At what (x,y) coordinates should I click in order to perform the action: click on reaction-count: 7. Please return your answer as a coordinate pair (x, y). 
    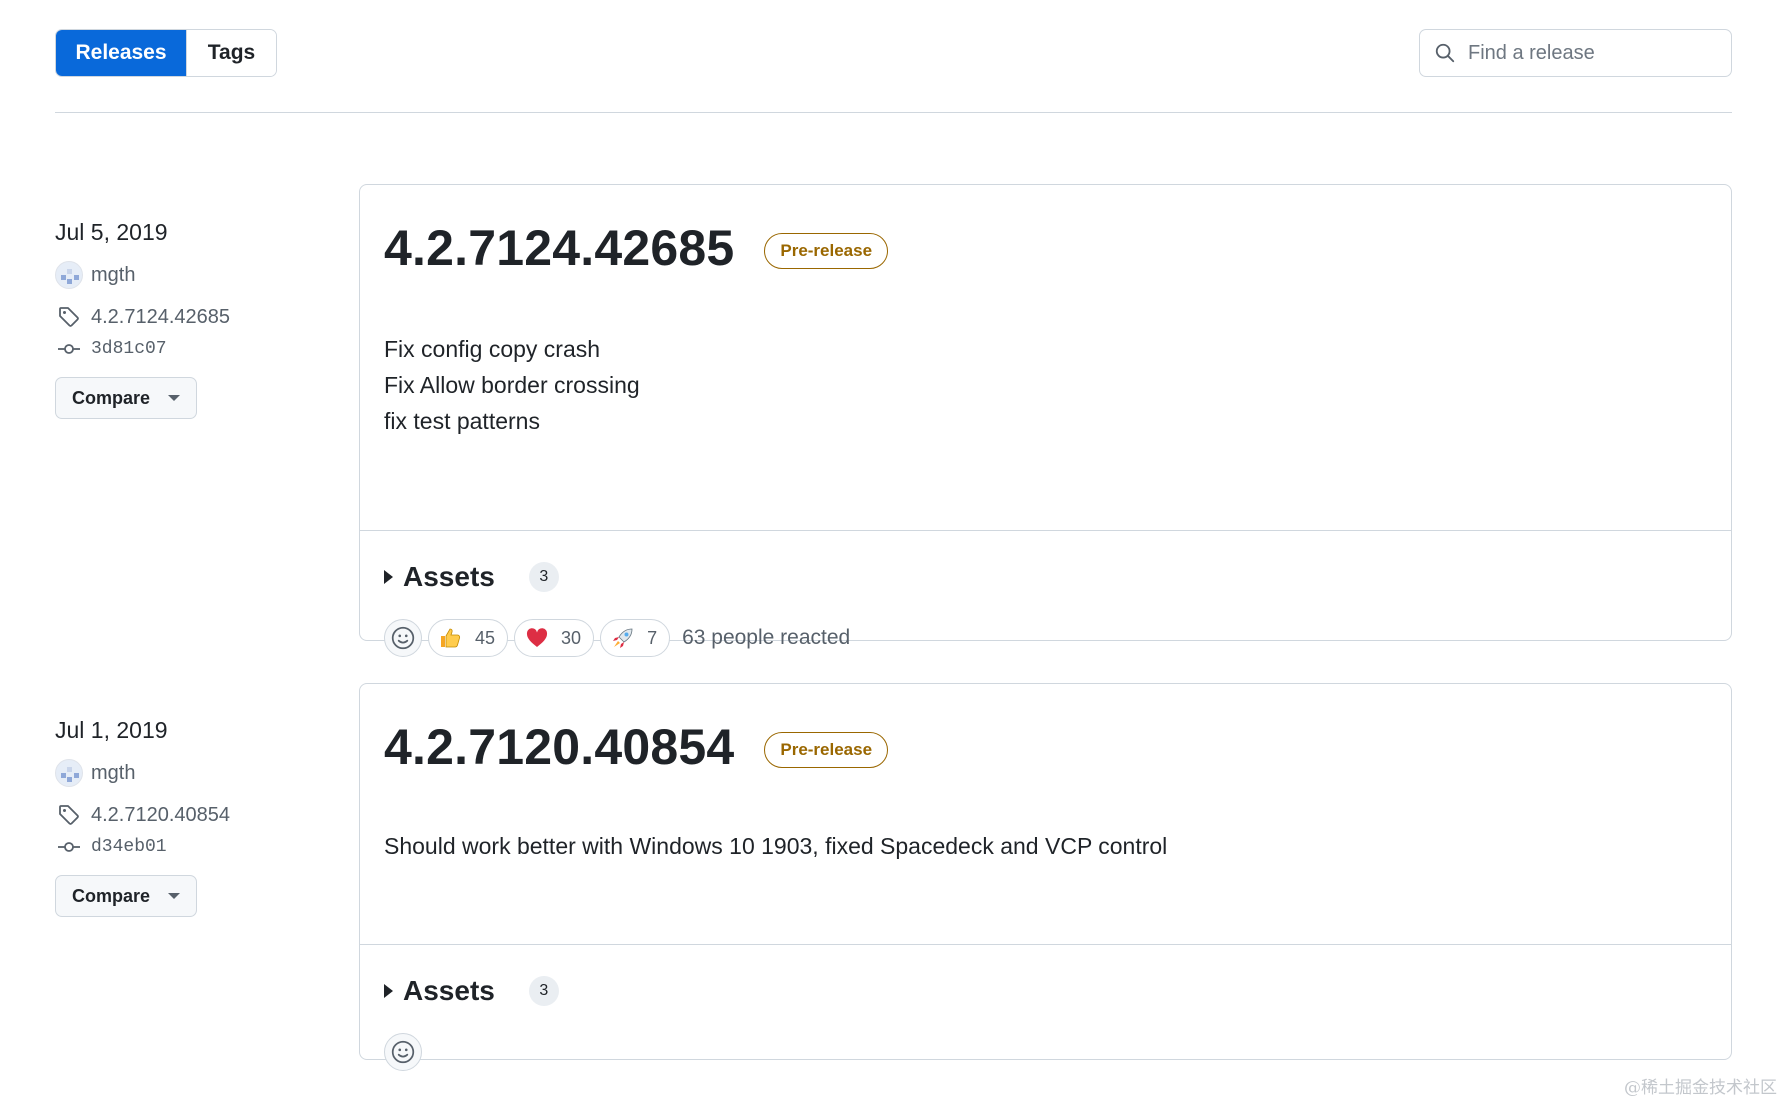
    Looking at the image, I should click on (652, 637).